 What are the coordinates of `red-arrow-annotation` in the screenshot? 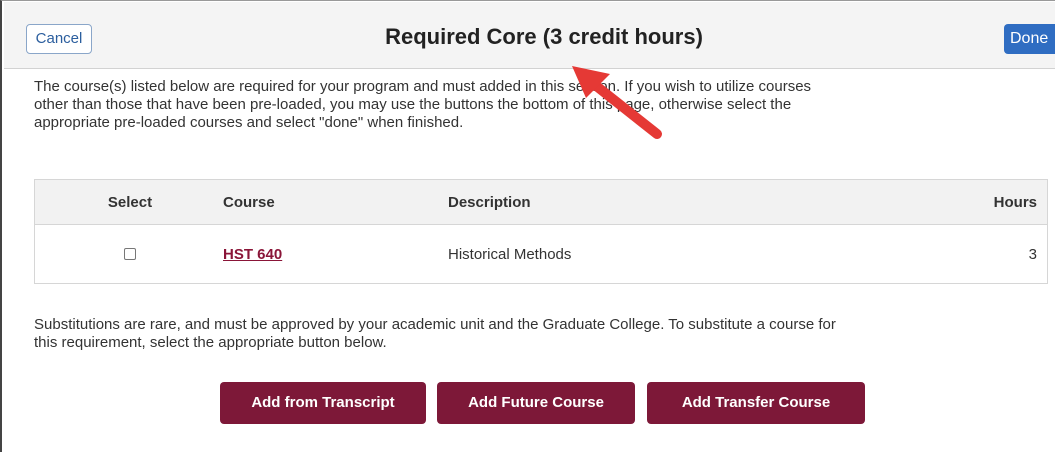 It's located at (617, 102).